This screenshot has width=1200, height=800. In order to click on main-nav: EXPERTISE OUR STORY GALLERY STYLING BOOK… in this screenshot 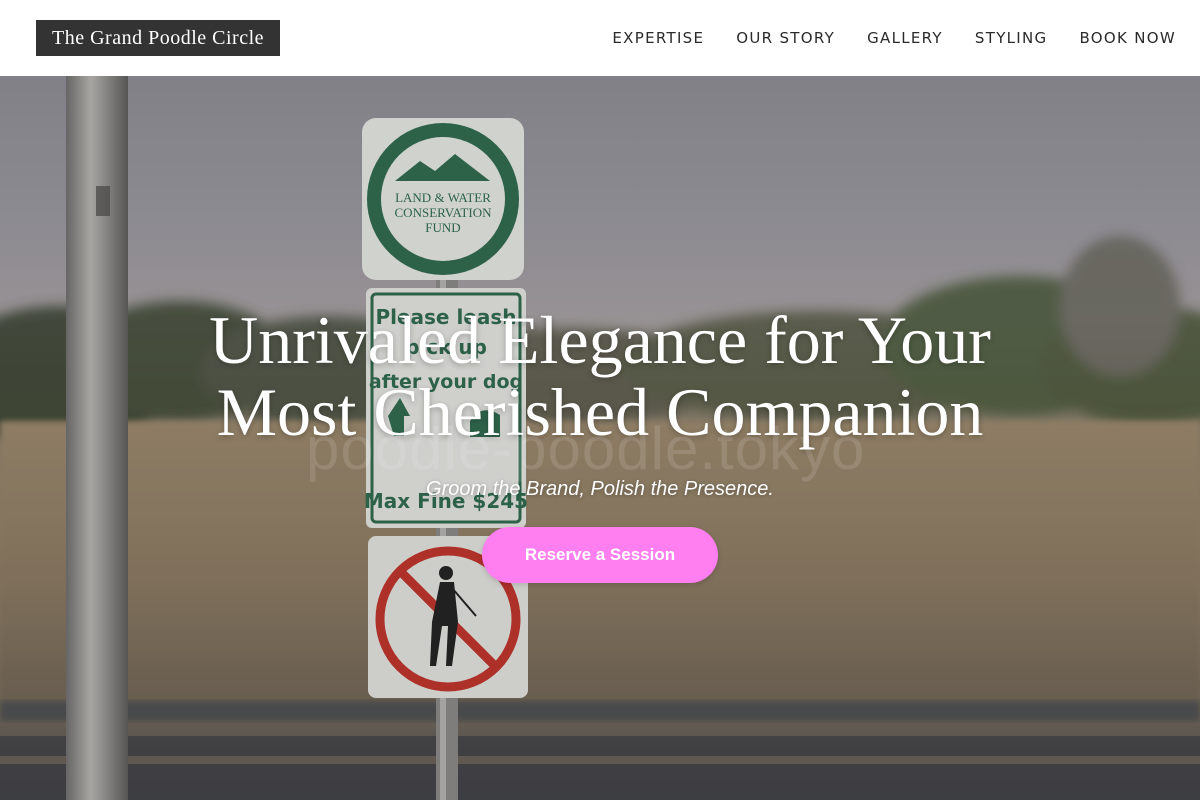, I will do `click(894, 38)`.